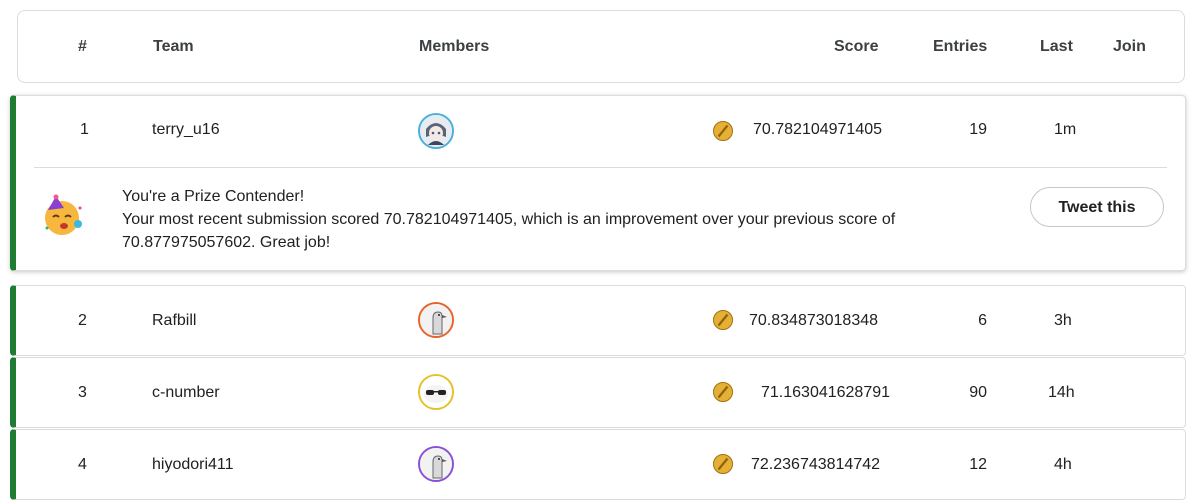  Describe the element at coordinates (436, 131) in the screenshot. I see `anime-avatar-icon` at that location.